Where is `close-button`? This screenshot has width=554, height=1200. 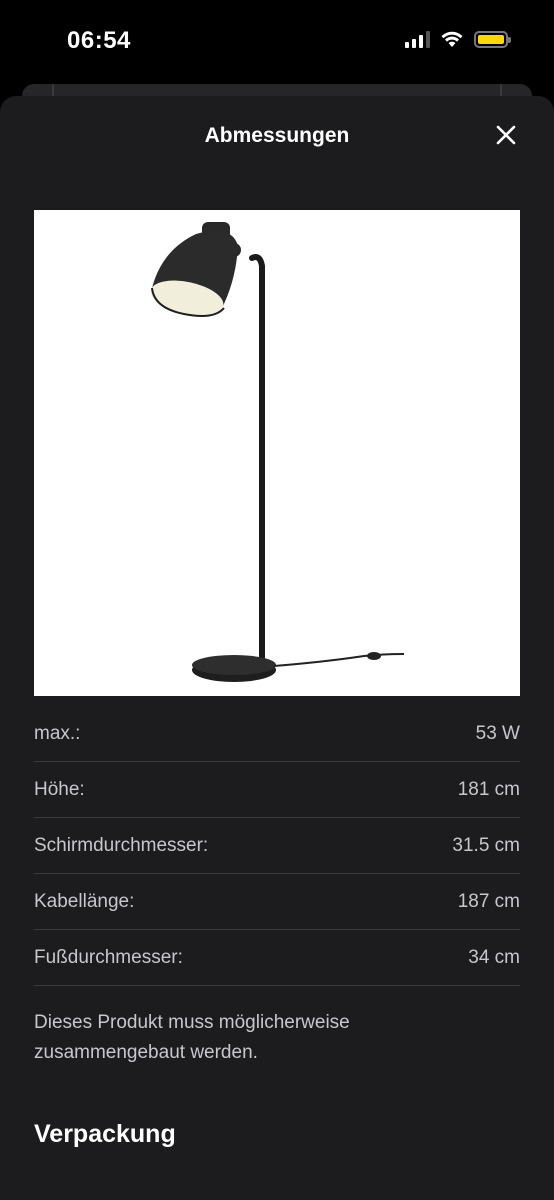 close-button is located at coordinates (506, 135).